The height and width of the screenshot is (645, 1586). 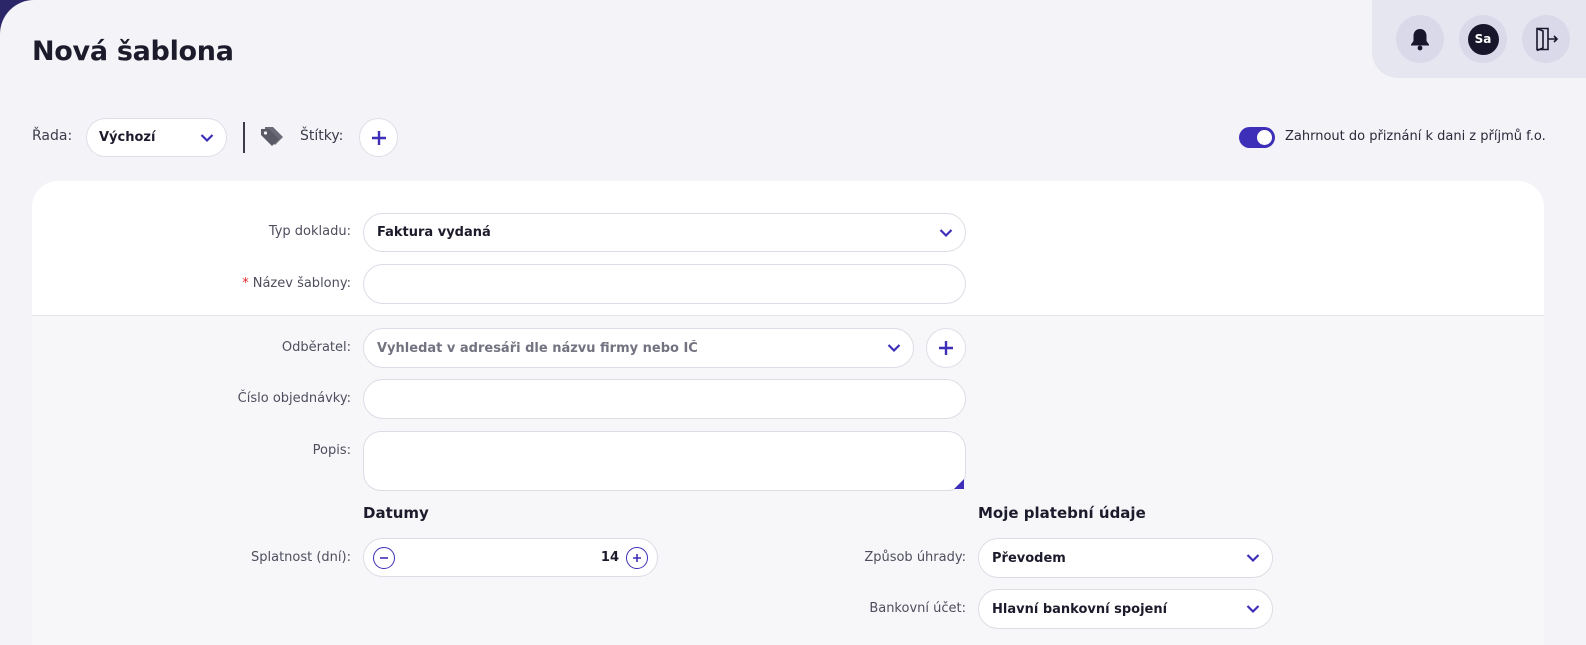 What do you see at coordinates (244, 137) in the screenshot?
I see `toolbar-divider` at bounding box center [244, 137].